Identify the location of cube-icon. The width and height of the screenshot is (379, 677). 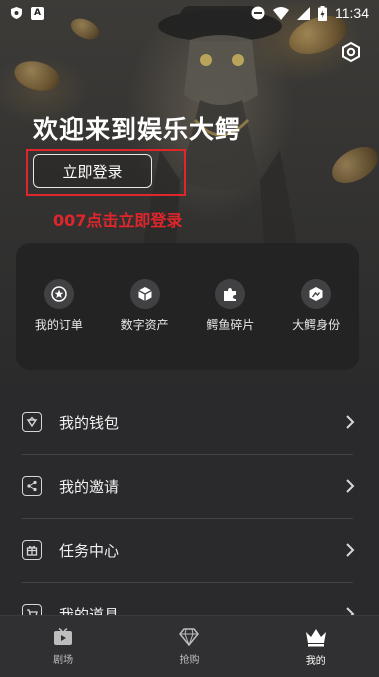
(144, 294).